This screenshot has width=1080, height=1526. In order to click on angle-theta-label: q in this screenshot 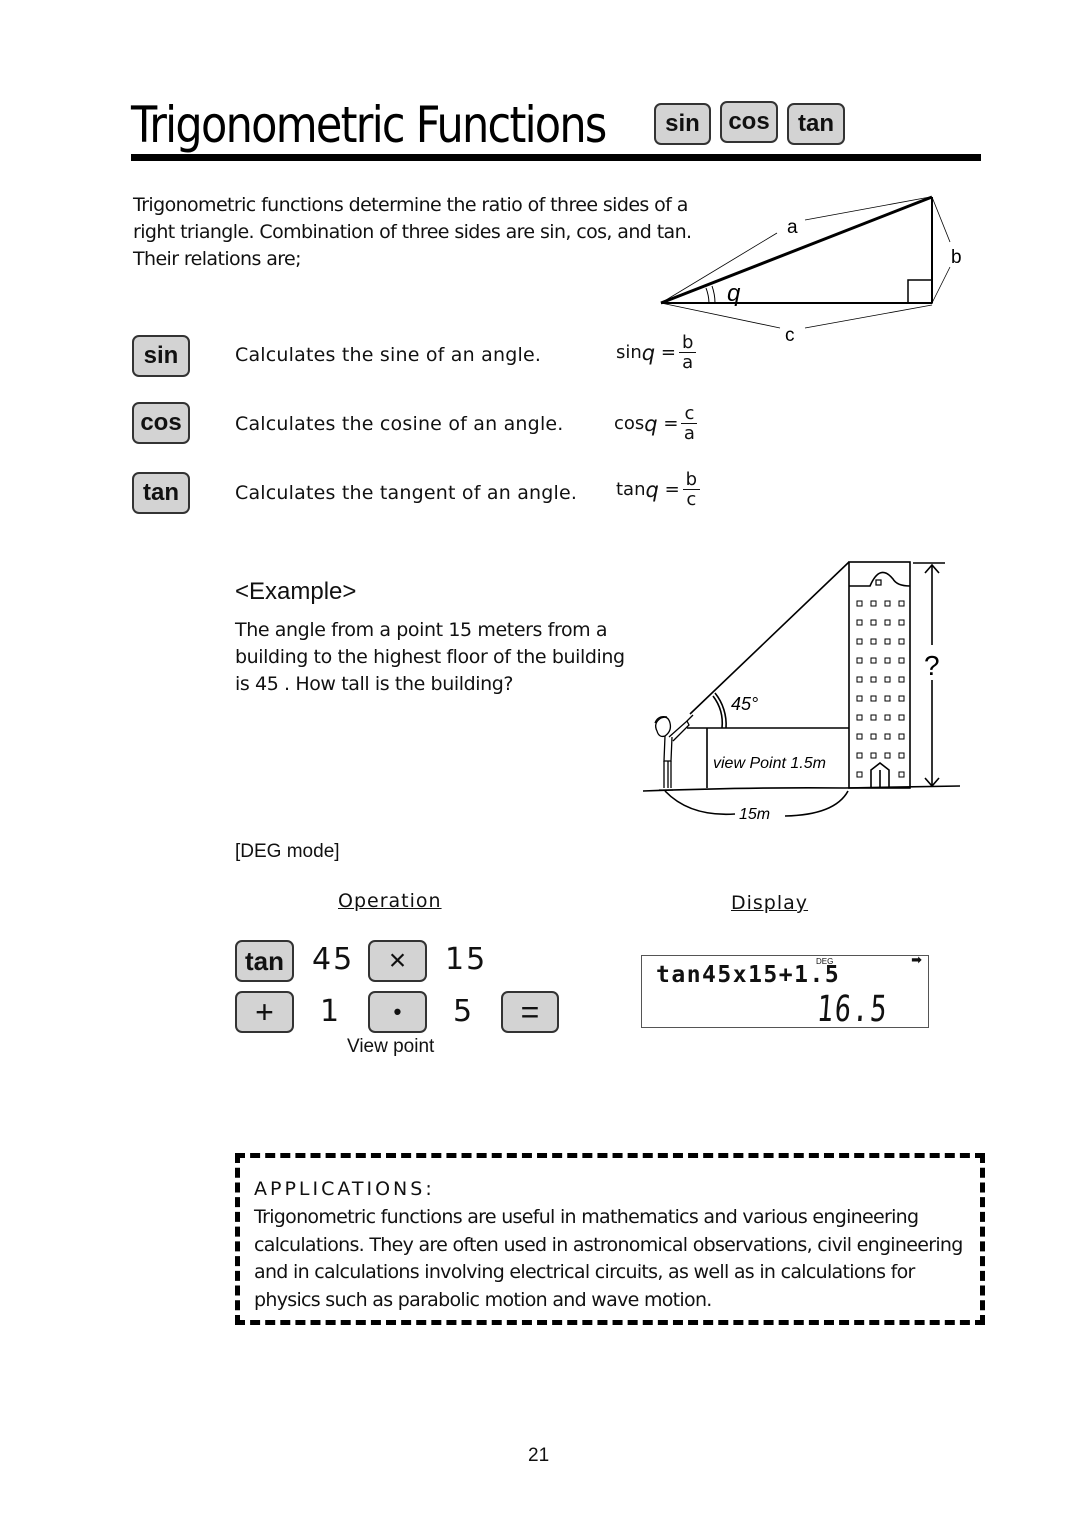, I will do `click(734, 293)`.